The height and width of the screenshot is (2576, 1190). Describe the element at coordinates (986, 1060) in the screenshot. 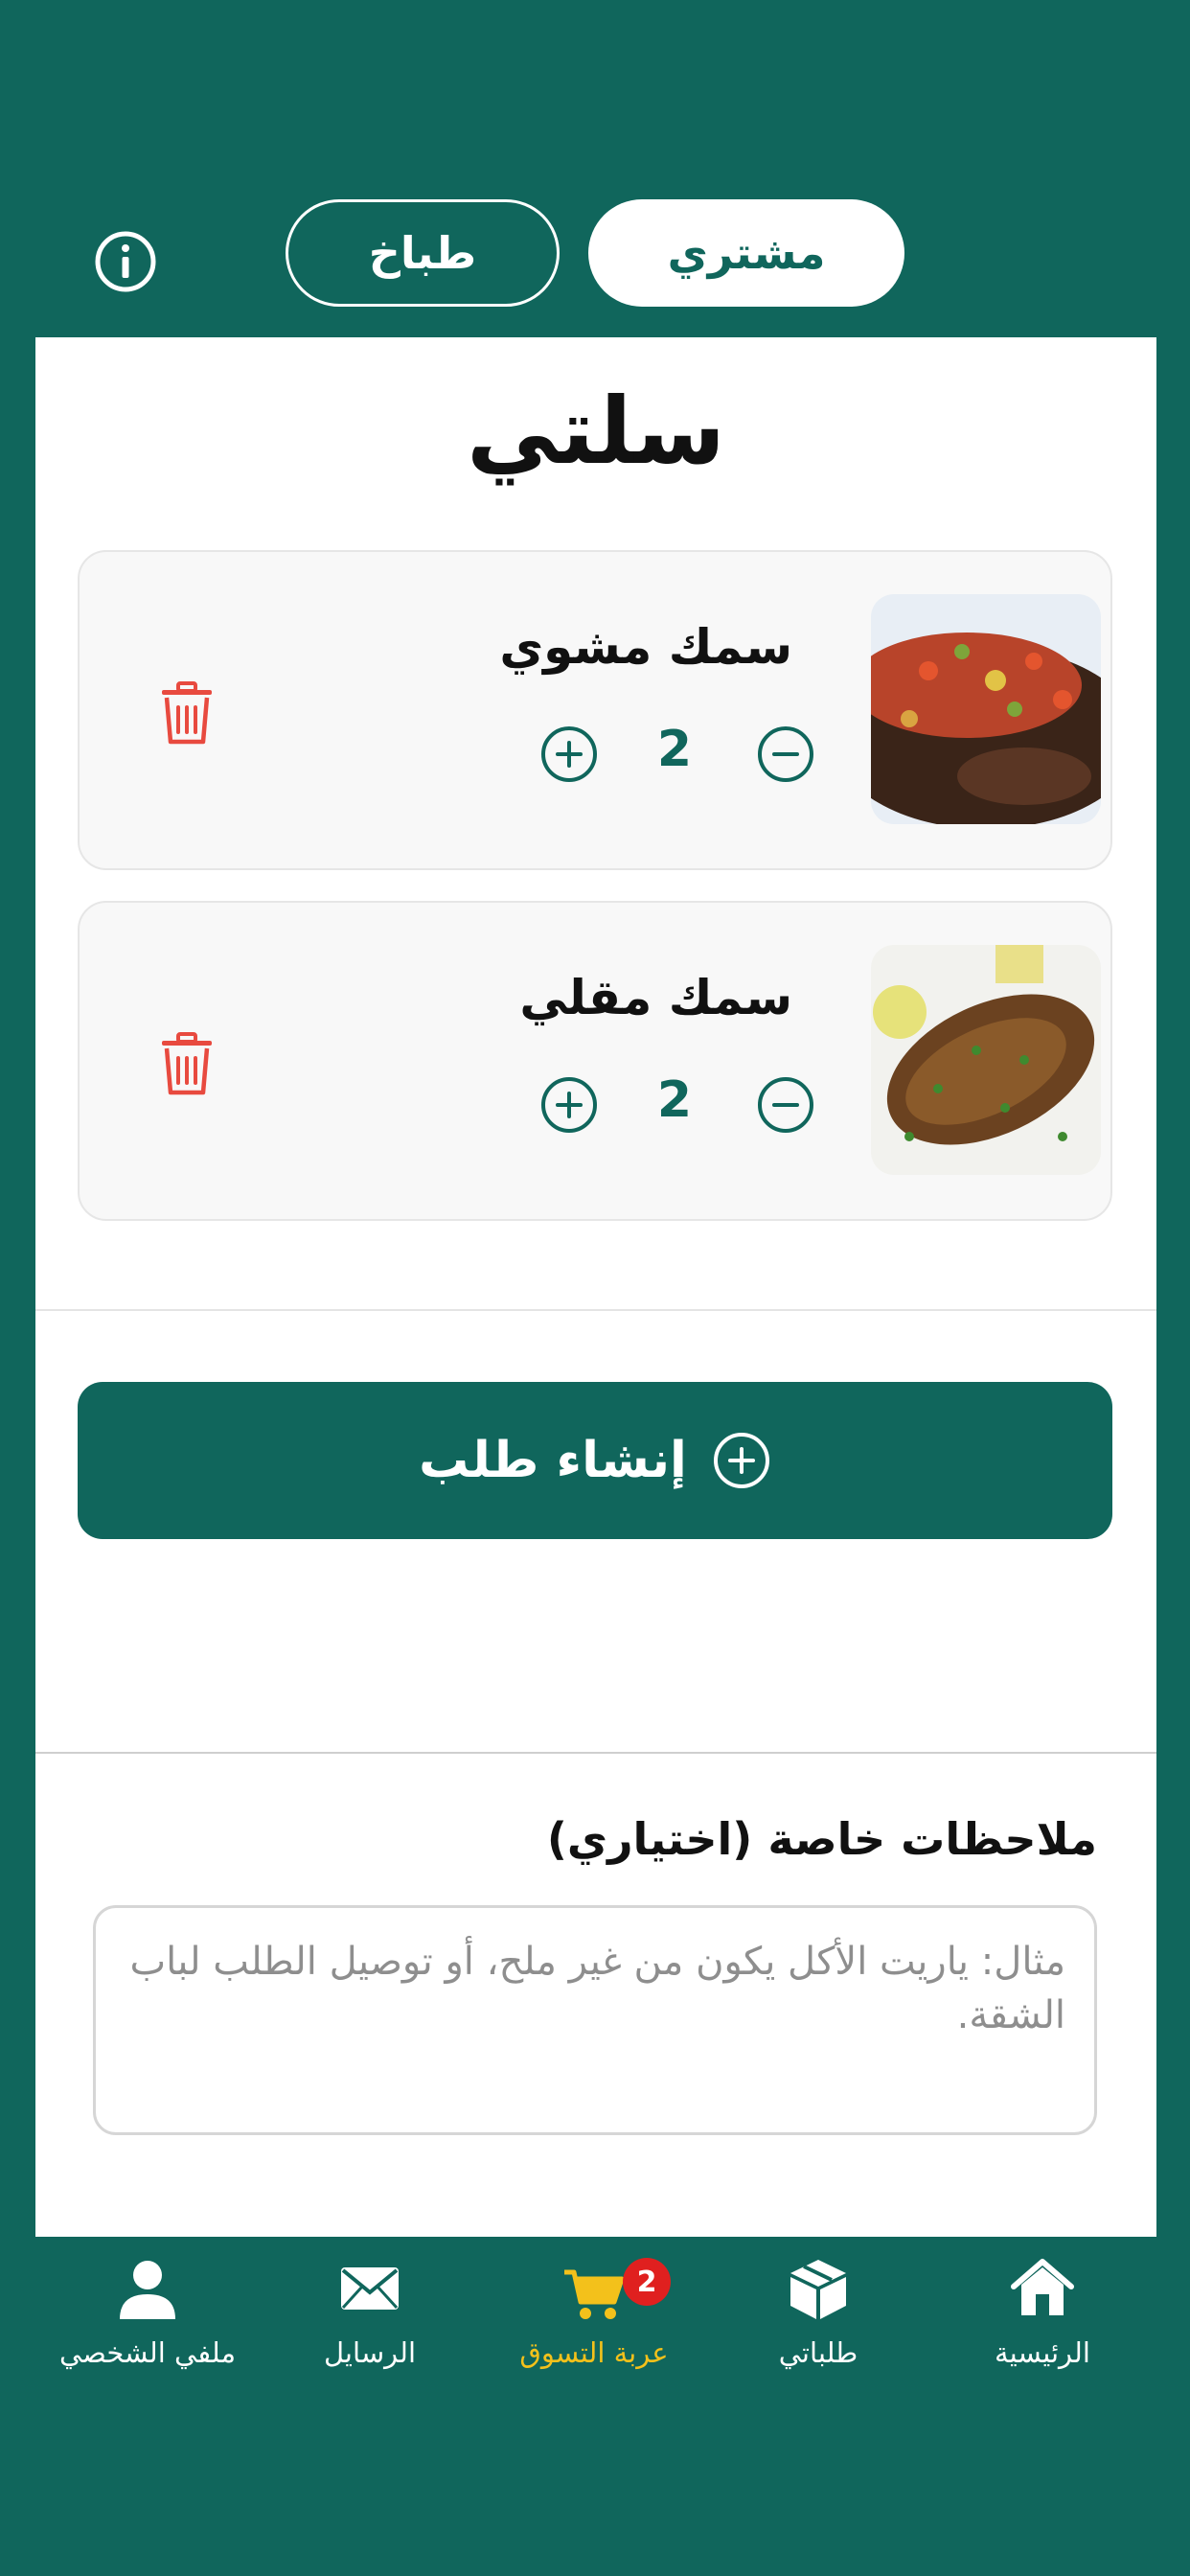

I see `item-image-fried-fish` at that location.